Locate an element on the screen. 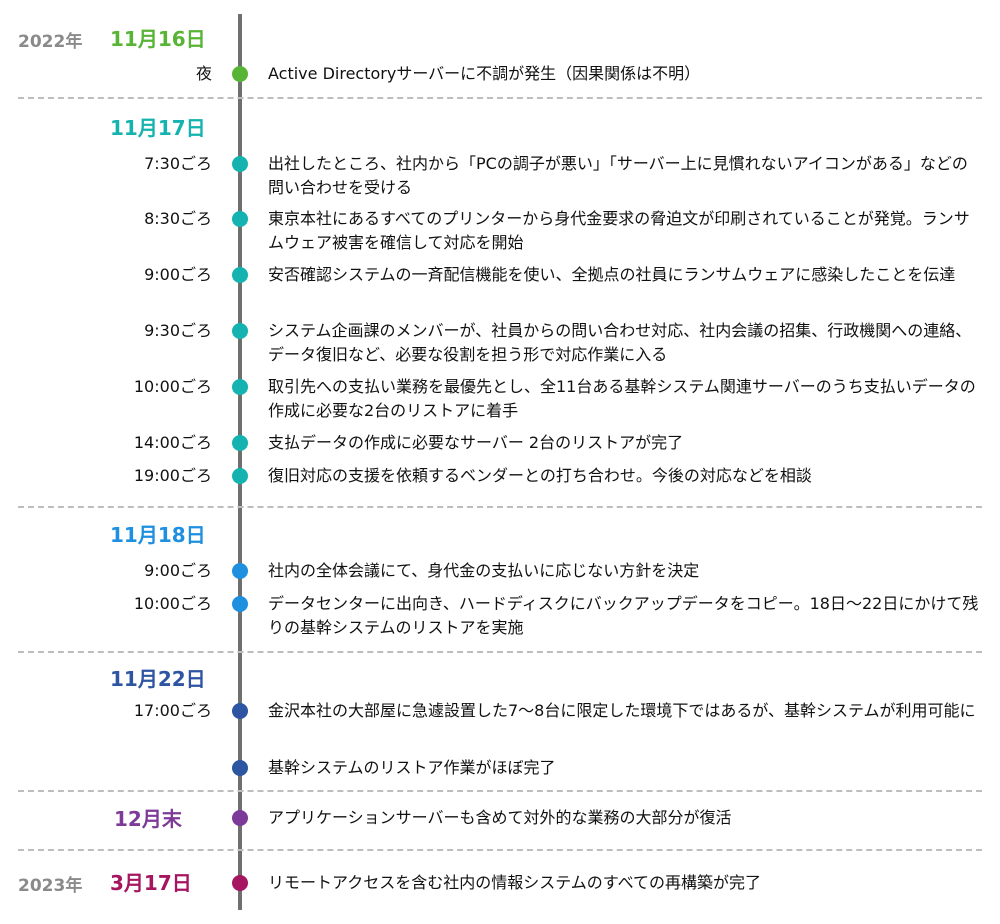 The width and height of the screenshot is (1000, 924). event-time: 8:30ごろ is located at coordinates (178, 218).